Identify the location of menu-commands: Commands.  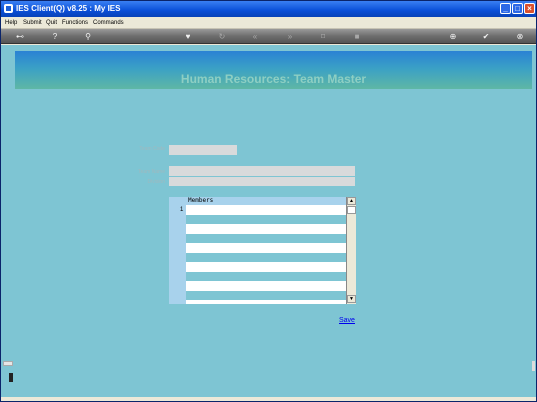
(108, 23).